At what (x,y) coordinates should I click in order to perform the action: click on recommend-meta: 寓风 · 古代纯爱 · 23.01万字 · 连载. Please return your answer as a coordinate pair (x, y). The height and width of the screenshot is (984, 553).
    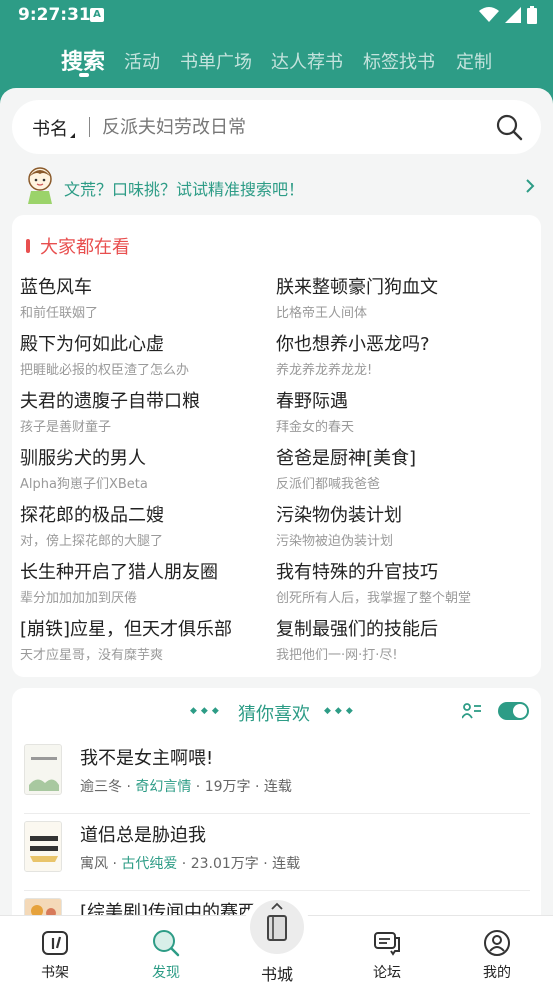
    Looking at the image, I should click on (190, 864).